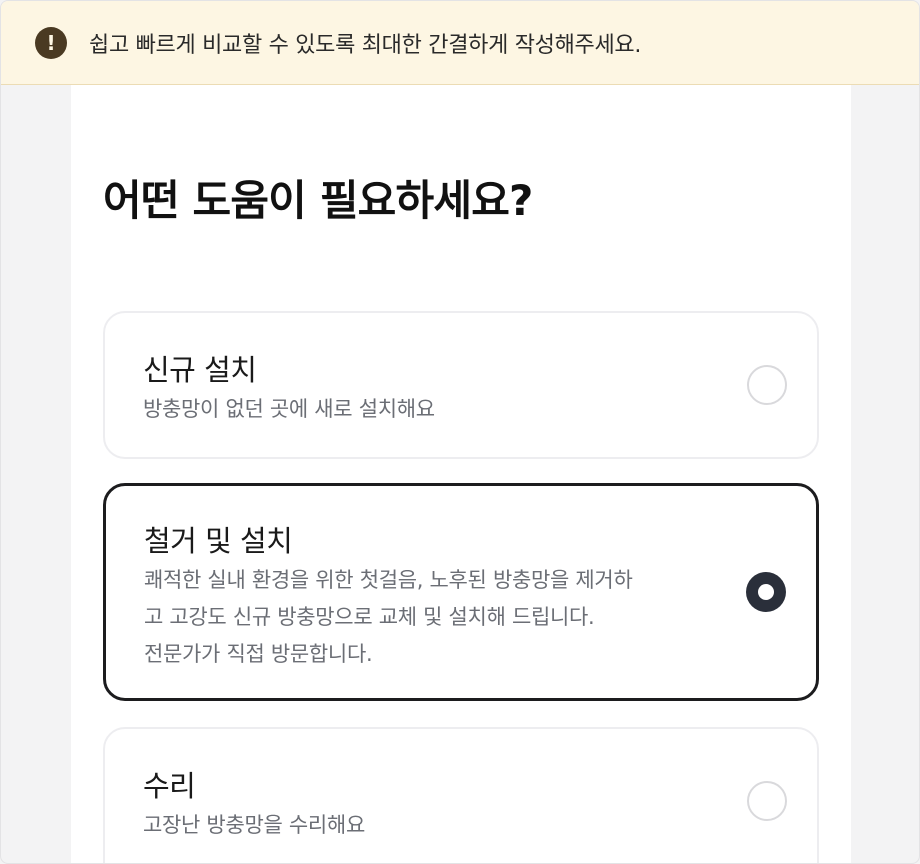 The width and height of the screenshot is (920, 864). What do you see at coordinates (318, 200) in the screenshot?
I see `page-title: 어떤 도움이 필요하세요?` at bounding box center [318, 200].